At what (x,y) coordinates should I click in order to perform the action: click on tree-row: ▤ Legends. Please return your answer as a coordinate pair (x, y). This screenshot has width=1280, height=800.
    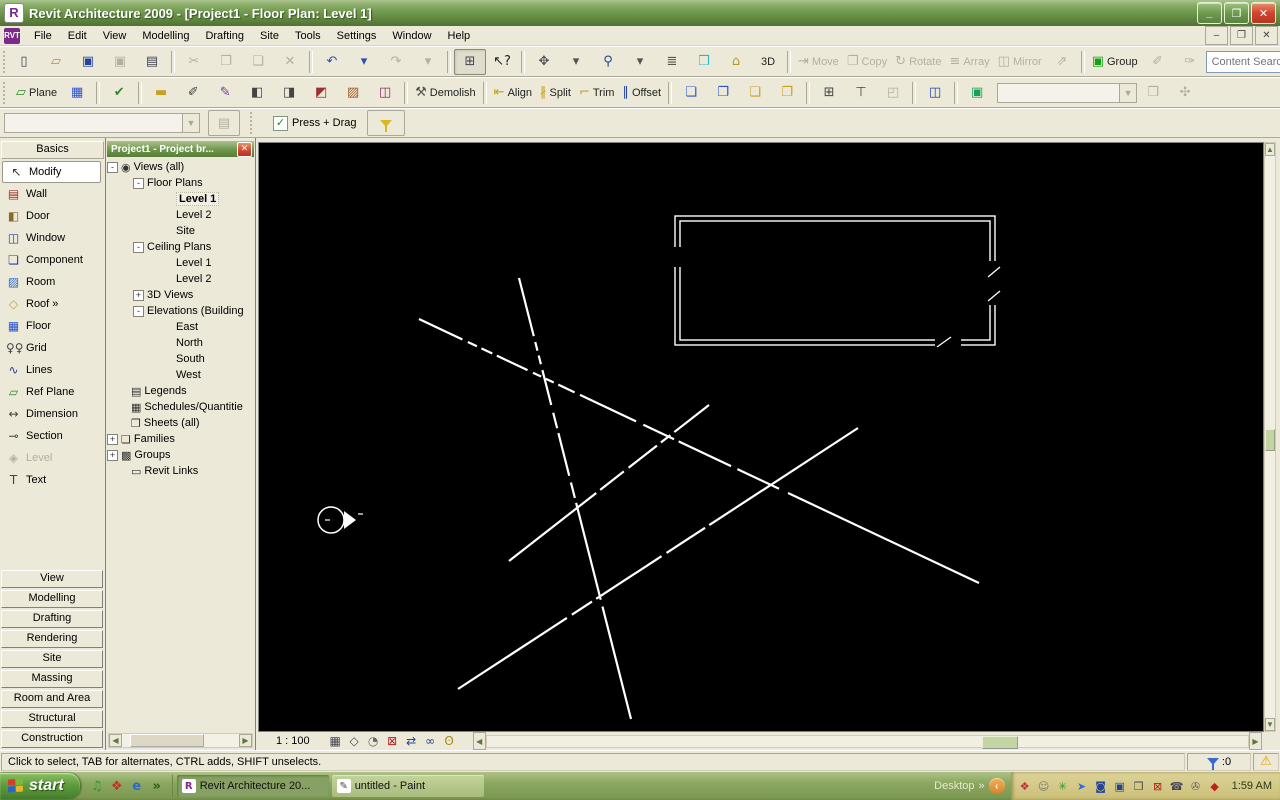
    Looking at the image, I should click on (180, 391).